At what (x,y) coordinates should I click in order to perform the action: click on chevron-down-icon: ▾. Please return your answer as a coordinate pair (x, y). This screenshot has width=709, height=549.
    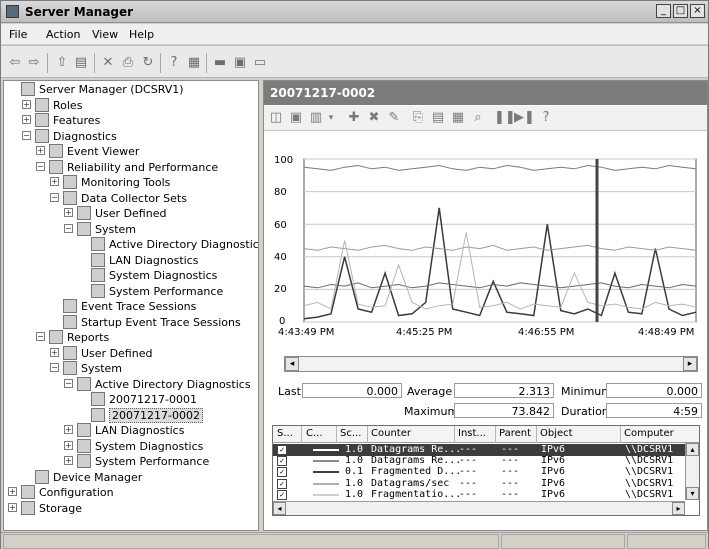
    Looking at the image, I should click on (331, 118).